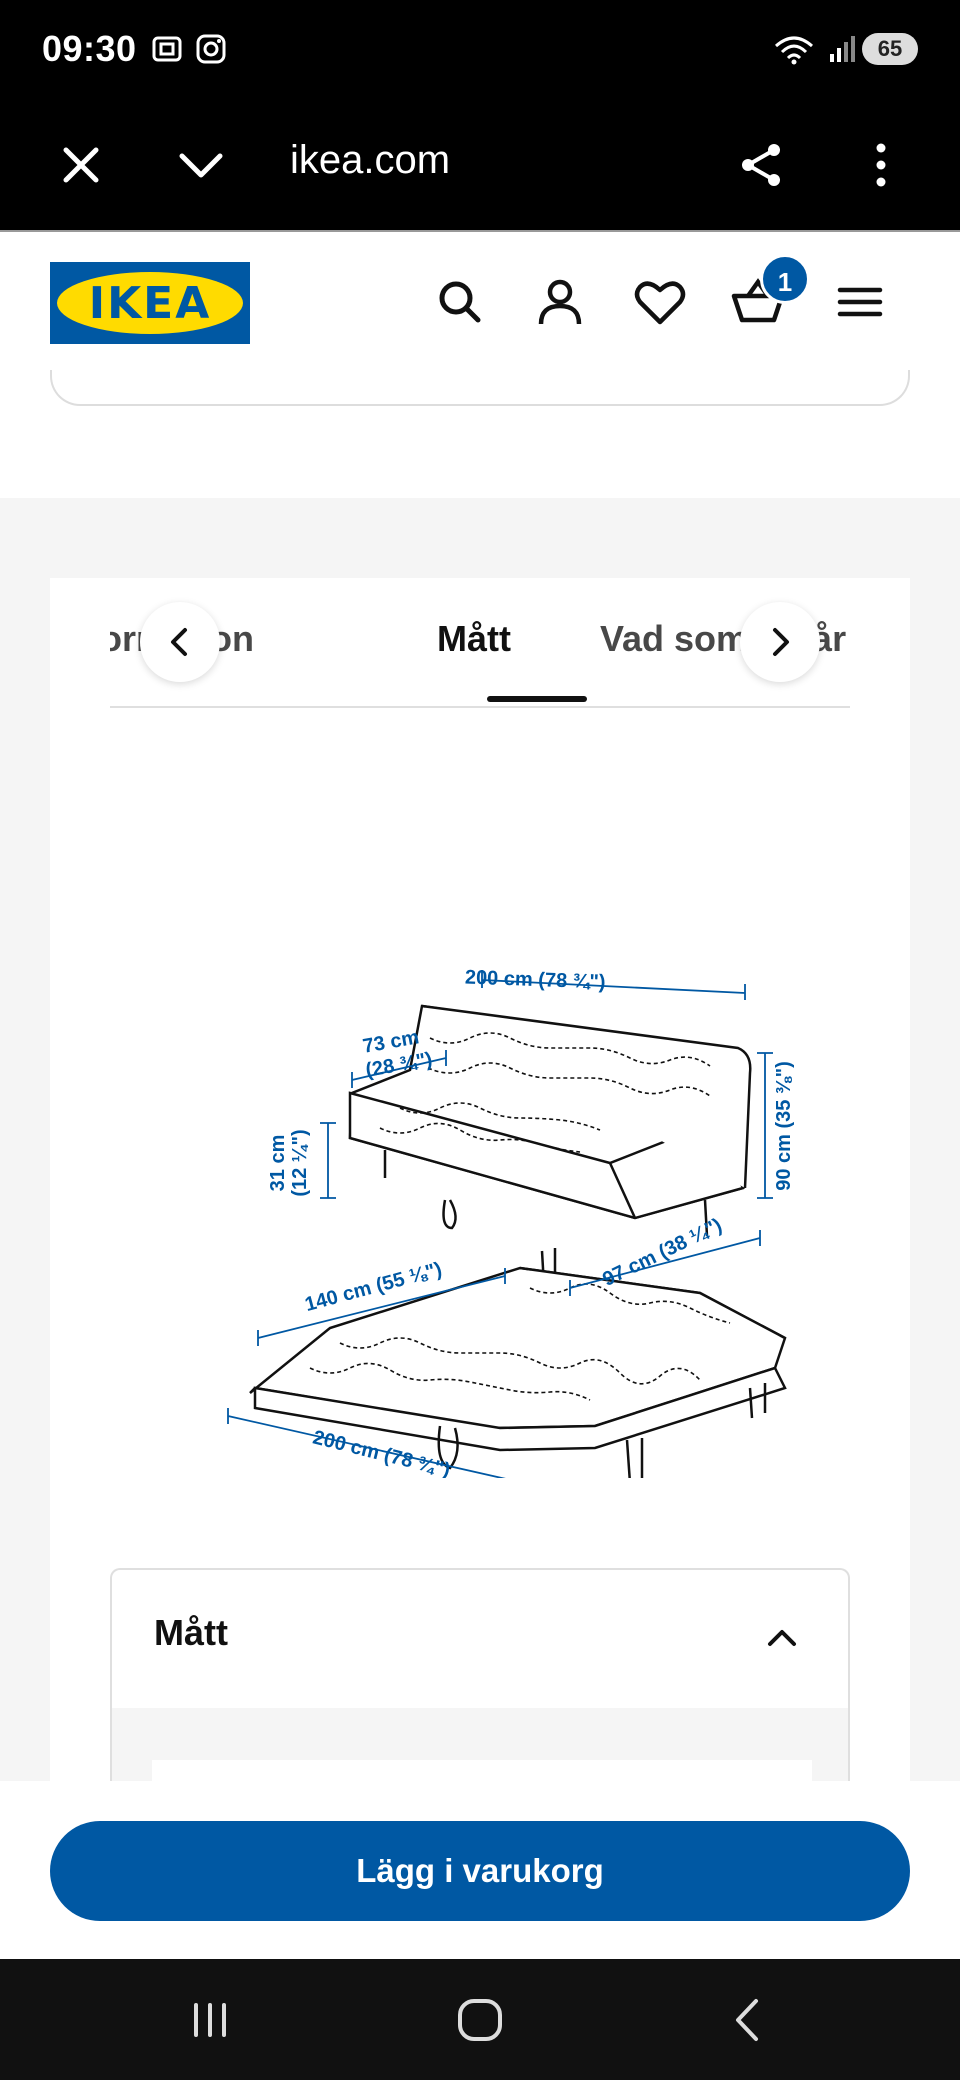 This screenshot has width=960, height=2080. I want to click on menu-icon, so click(860, 302).